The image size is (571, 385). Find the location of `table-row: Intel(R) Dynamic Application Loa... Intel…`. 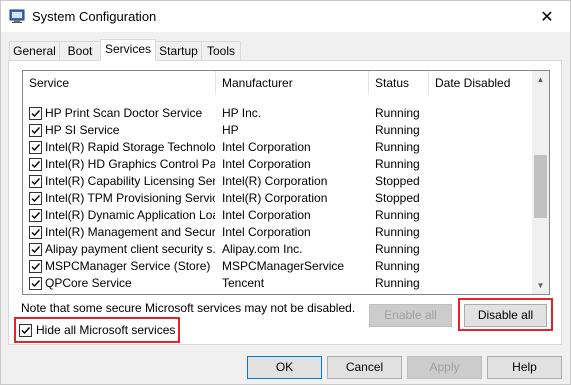

table-row: Intel(R) Dynamic Application Loa... Intel… is located at coordinates (278, 215).